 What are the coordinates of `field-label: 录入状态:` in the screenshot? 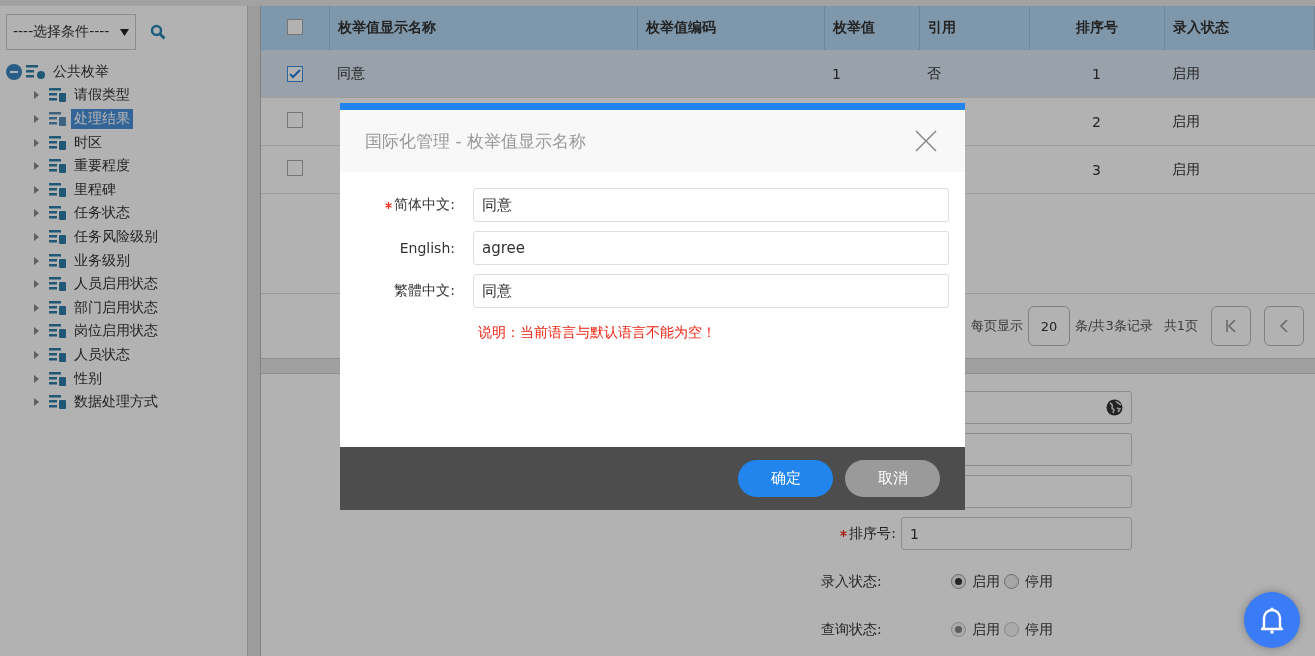 It's located at (852, 581).